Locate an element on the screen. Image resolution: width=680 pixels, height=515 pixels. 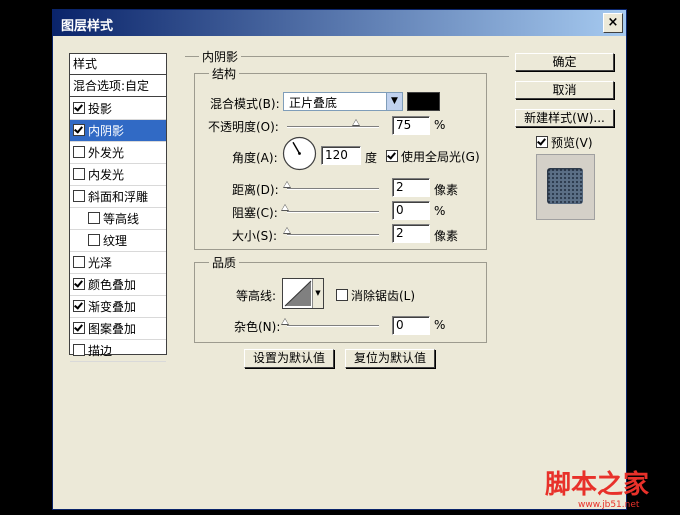
noise-slider-thumb is located at coordinates (285, 321).